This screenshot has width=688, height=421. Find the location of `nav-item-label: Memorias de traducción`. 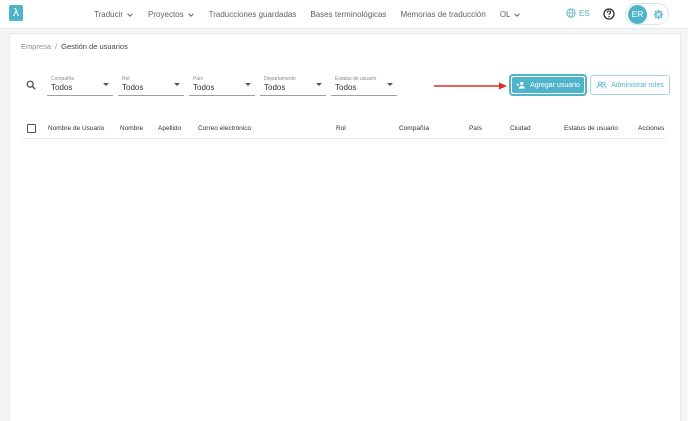

nav-item-label: Memorias de traducción is located at coordinates (443, 14).